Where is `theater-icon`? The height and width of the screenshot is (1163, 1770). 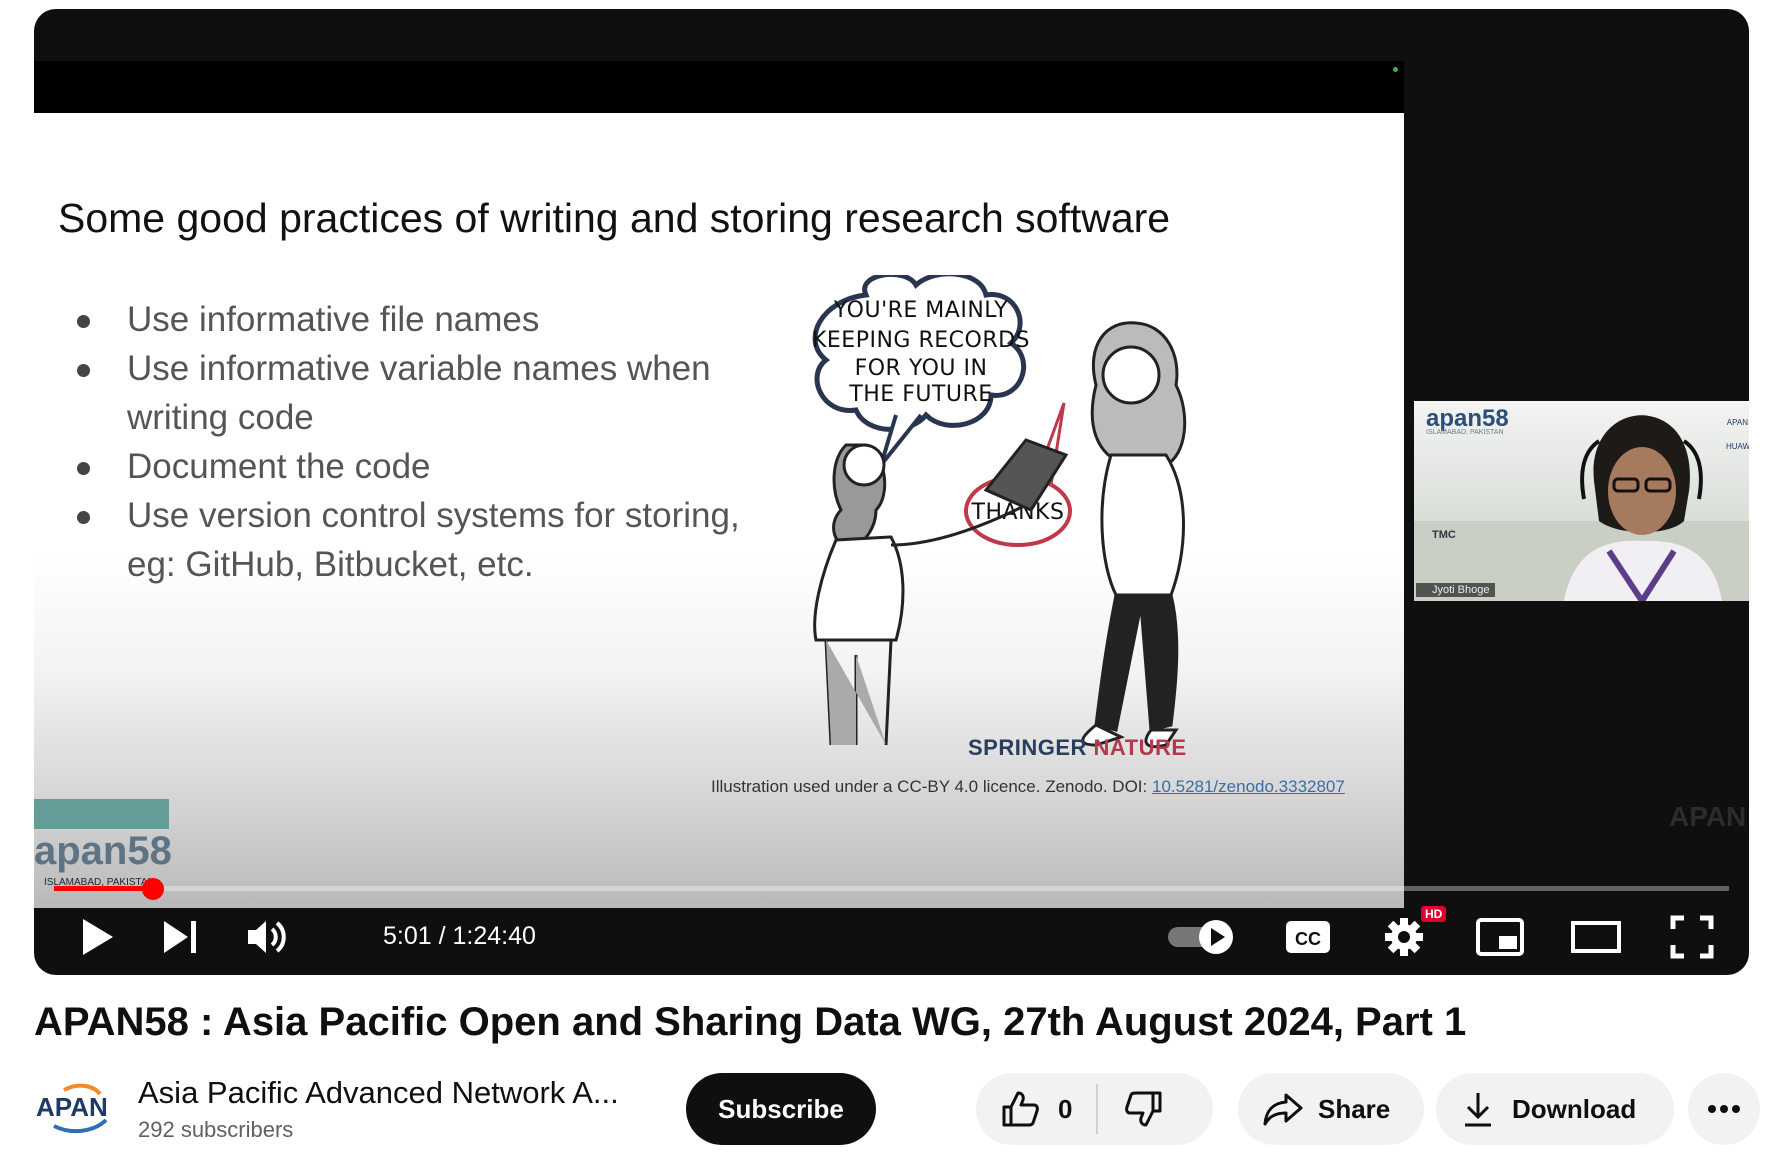 theater-icon is located at coordinates (1596, 937).